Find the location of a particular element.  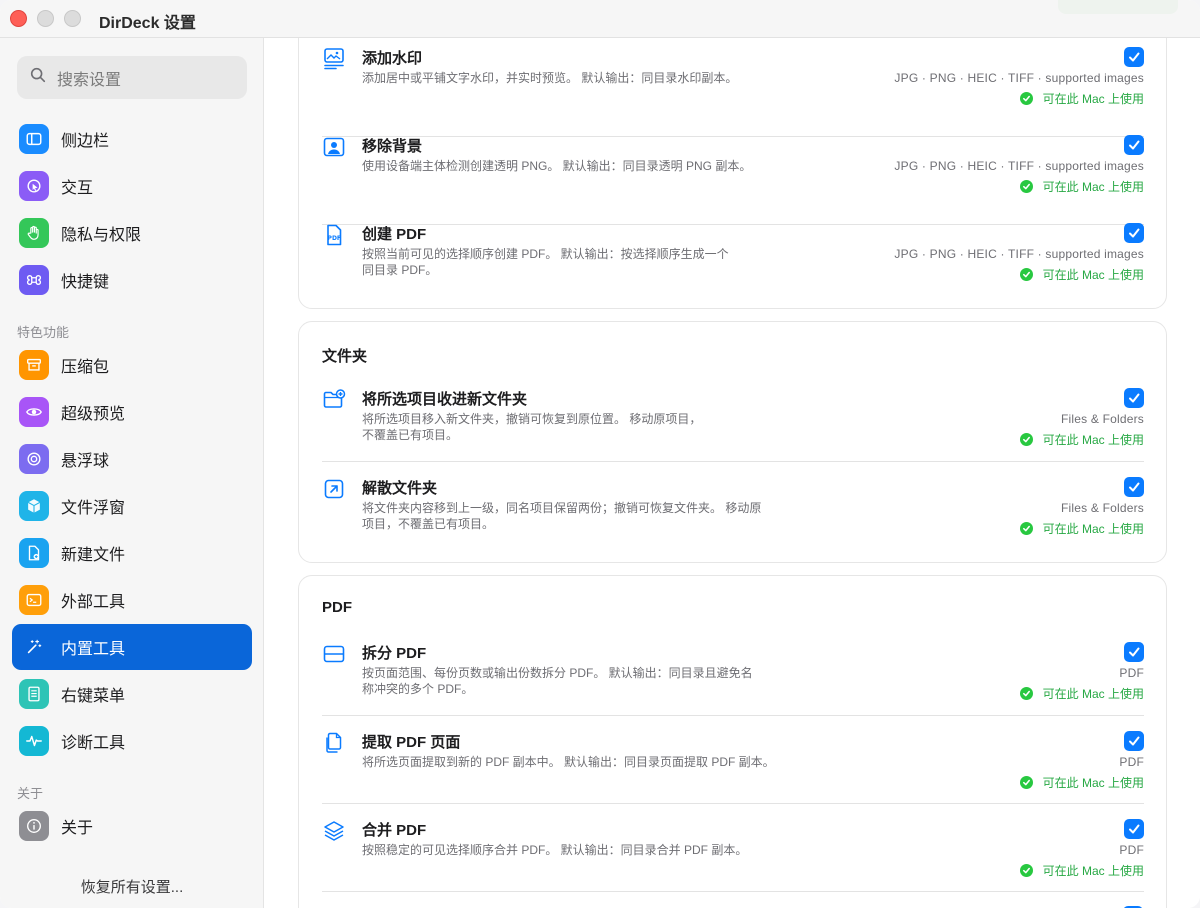

hand-icon is located at coordinates (34, 233).